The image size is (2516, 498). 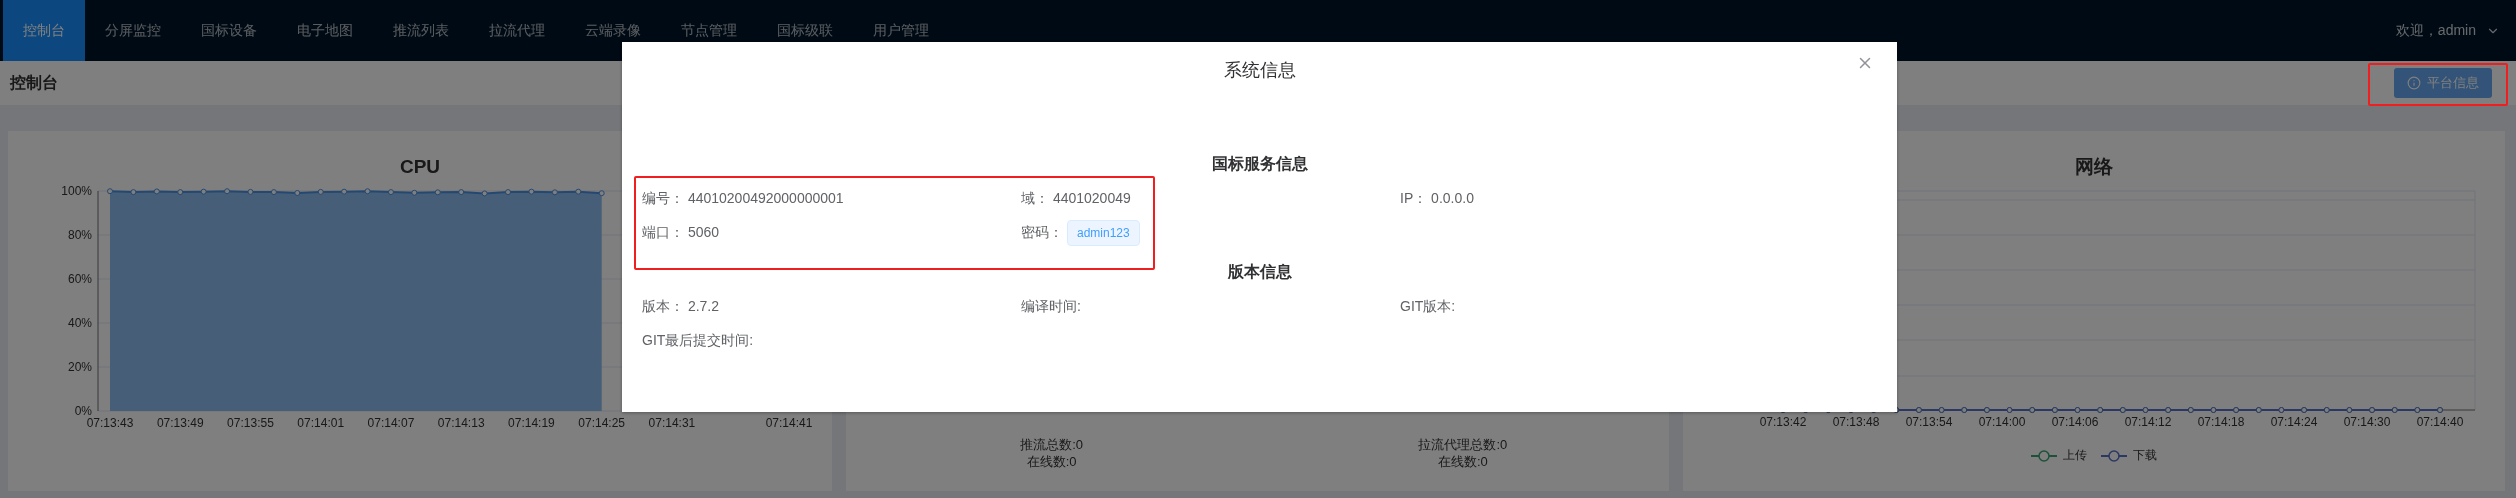 What do you see at coordinates (2147, 422) in the screenshot?
I see `axis-label: 07:14:12` at bounding box center [2147, 422].